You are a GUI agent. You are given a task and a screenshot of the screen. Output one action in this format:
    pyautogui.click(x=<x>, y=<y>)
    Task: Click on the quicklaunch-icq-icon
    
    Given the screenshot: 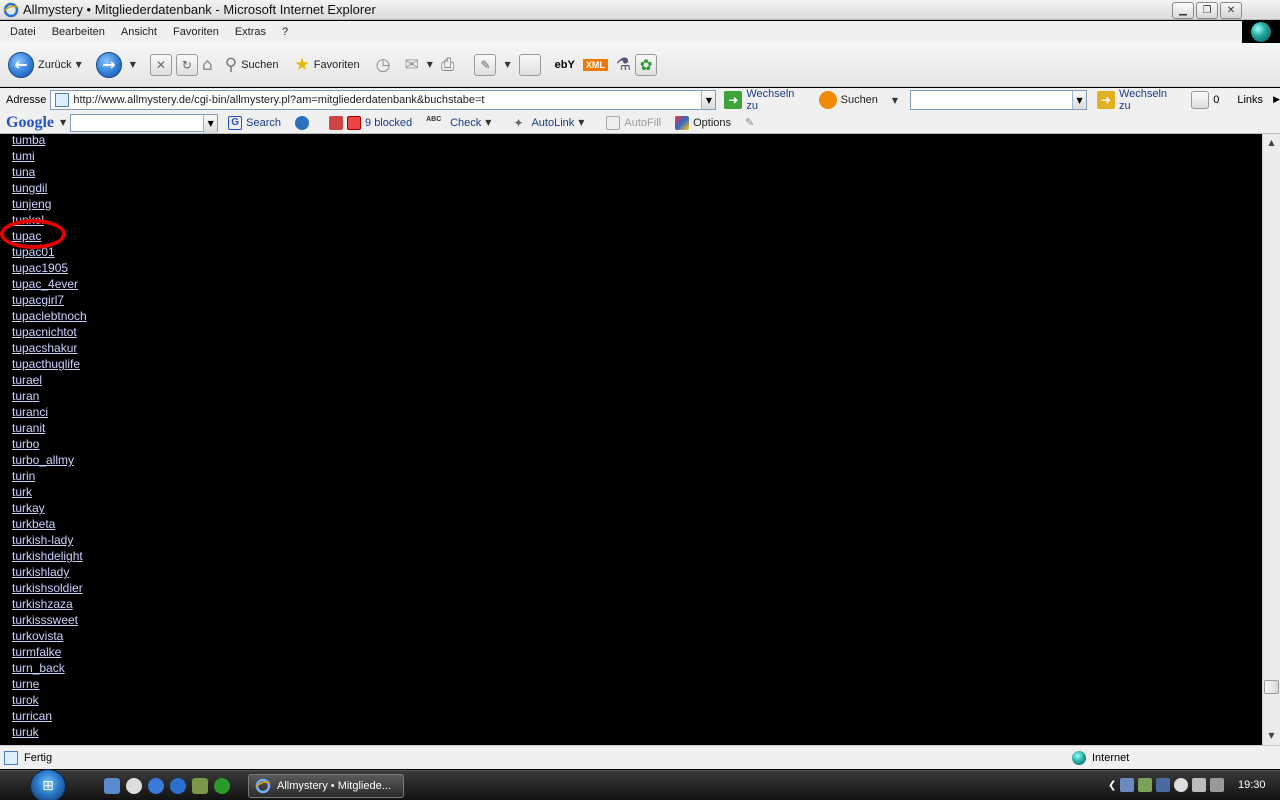 What is the action you would take?
    pyautogui.click(x=222, y=786)
    